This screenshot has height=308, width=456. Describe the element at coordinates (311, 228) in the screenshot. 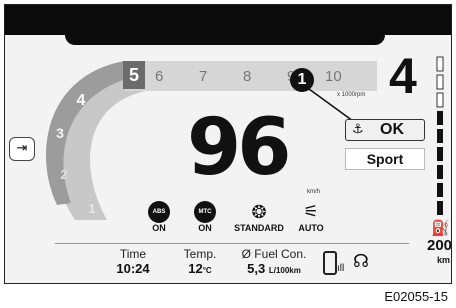

I see `suspension-state: AUTO` at that location.